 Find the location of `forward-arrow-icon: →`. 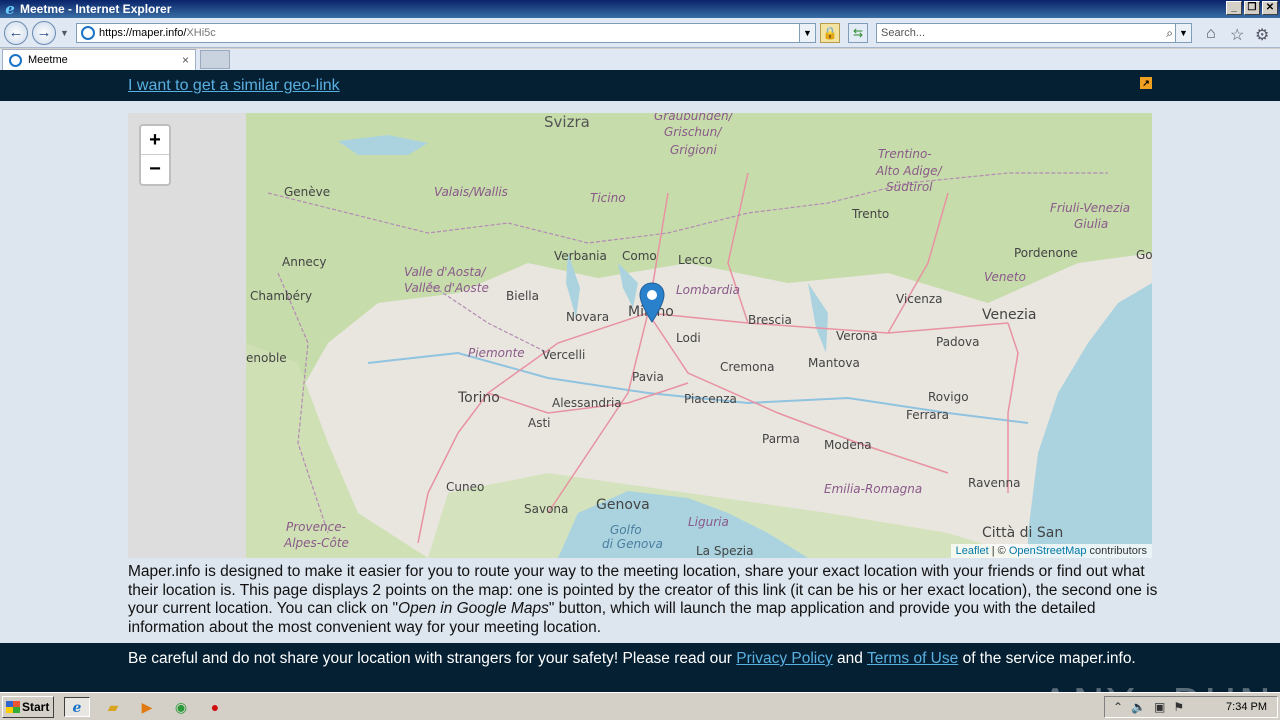

forward-arrow-icon: → is located at coordinates (44, 32).